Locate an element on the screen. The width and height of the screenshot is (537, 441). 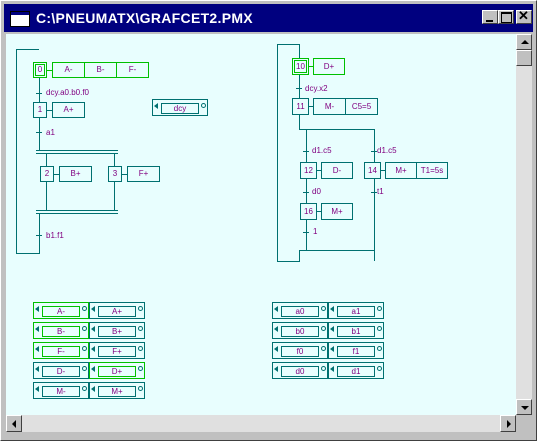
sensor-button-2-1-label: f1 is located at coordinates (356, 351).